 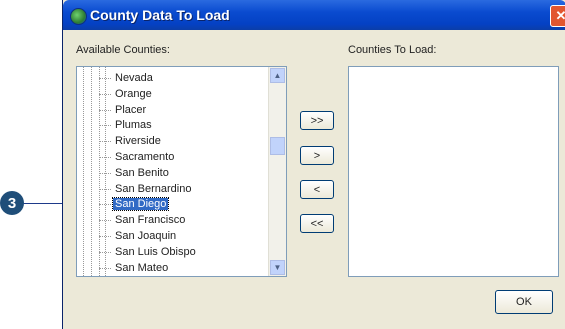 I want to click on list-item: San Luis Obispo, so click(x=148, y=252).